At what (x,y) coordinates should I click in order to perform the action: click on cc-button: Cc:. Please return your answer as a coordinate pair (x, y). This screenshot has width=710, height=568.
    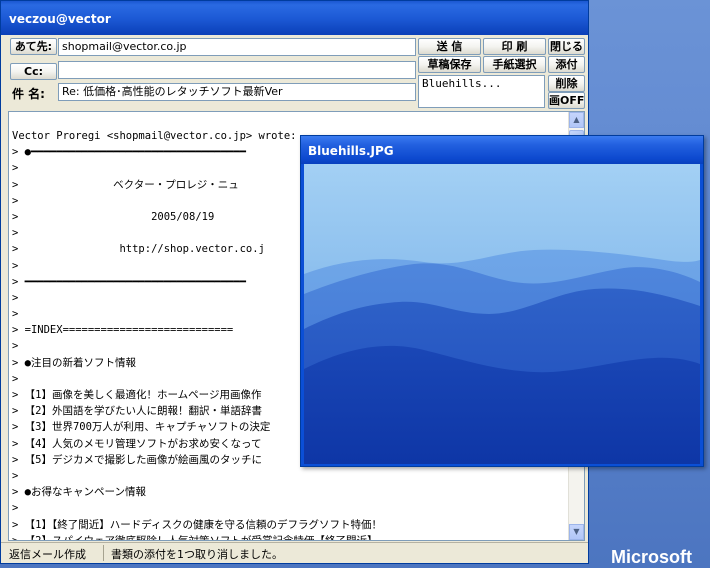
    Looking at the image, I should click on (33, 71).